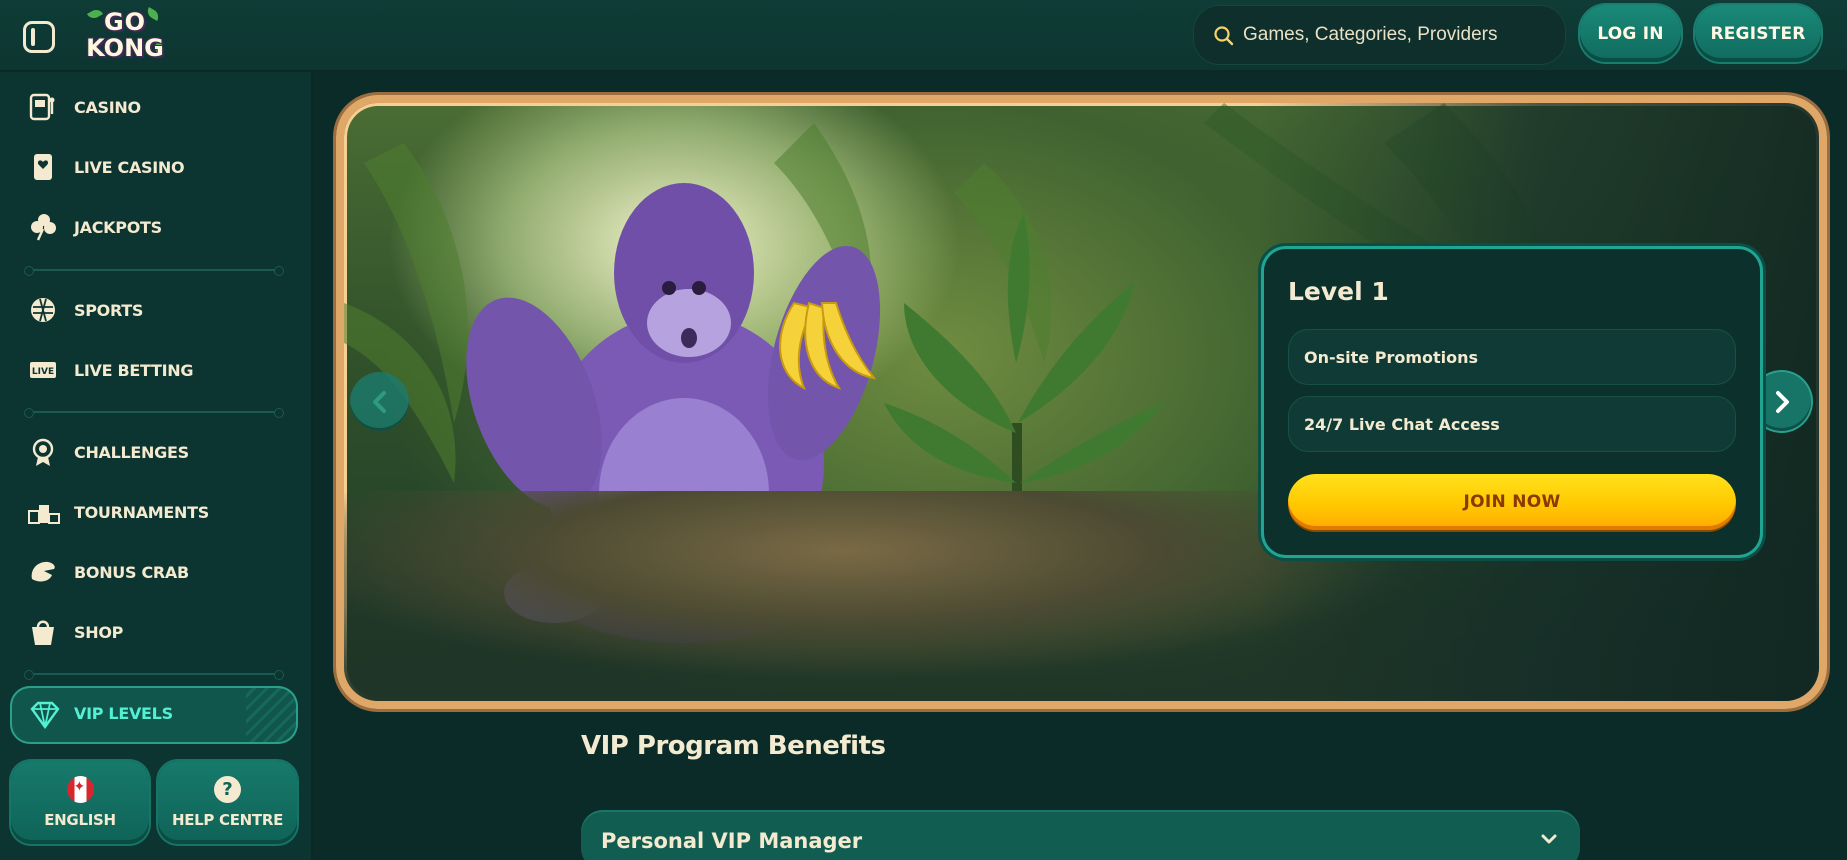 The height and width of the screenshot is (860, 1847). I want to click on sidebar-item-challenges: CHALLENGES, so click(158, 452).